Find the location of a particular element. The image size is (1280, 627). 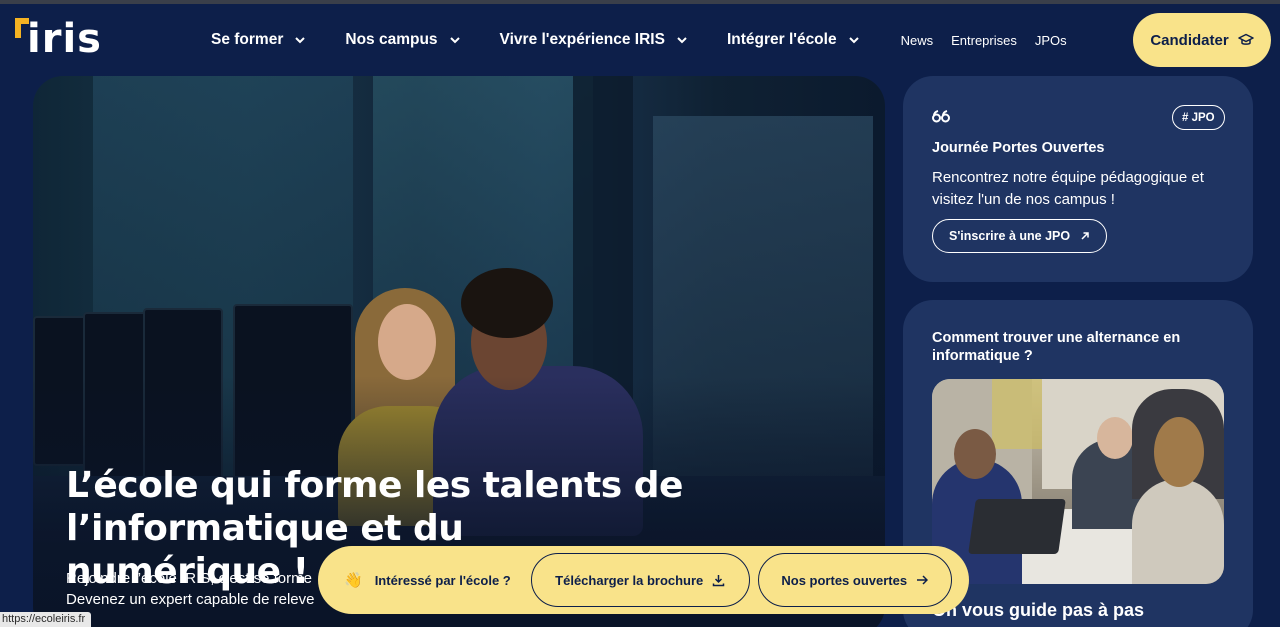

nav-item-integrer: Intégrer l'école is located at coordinates (794, 40).